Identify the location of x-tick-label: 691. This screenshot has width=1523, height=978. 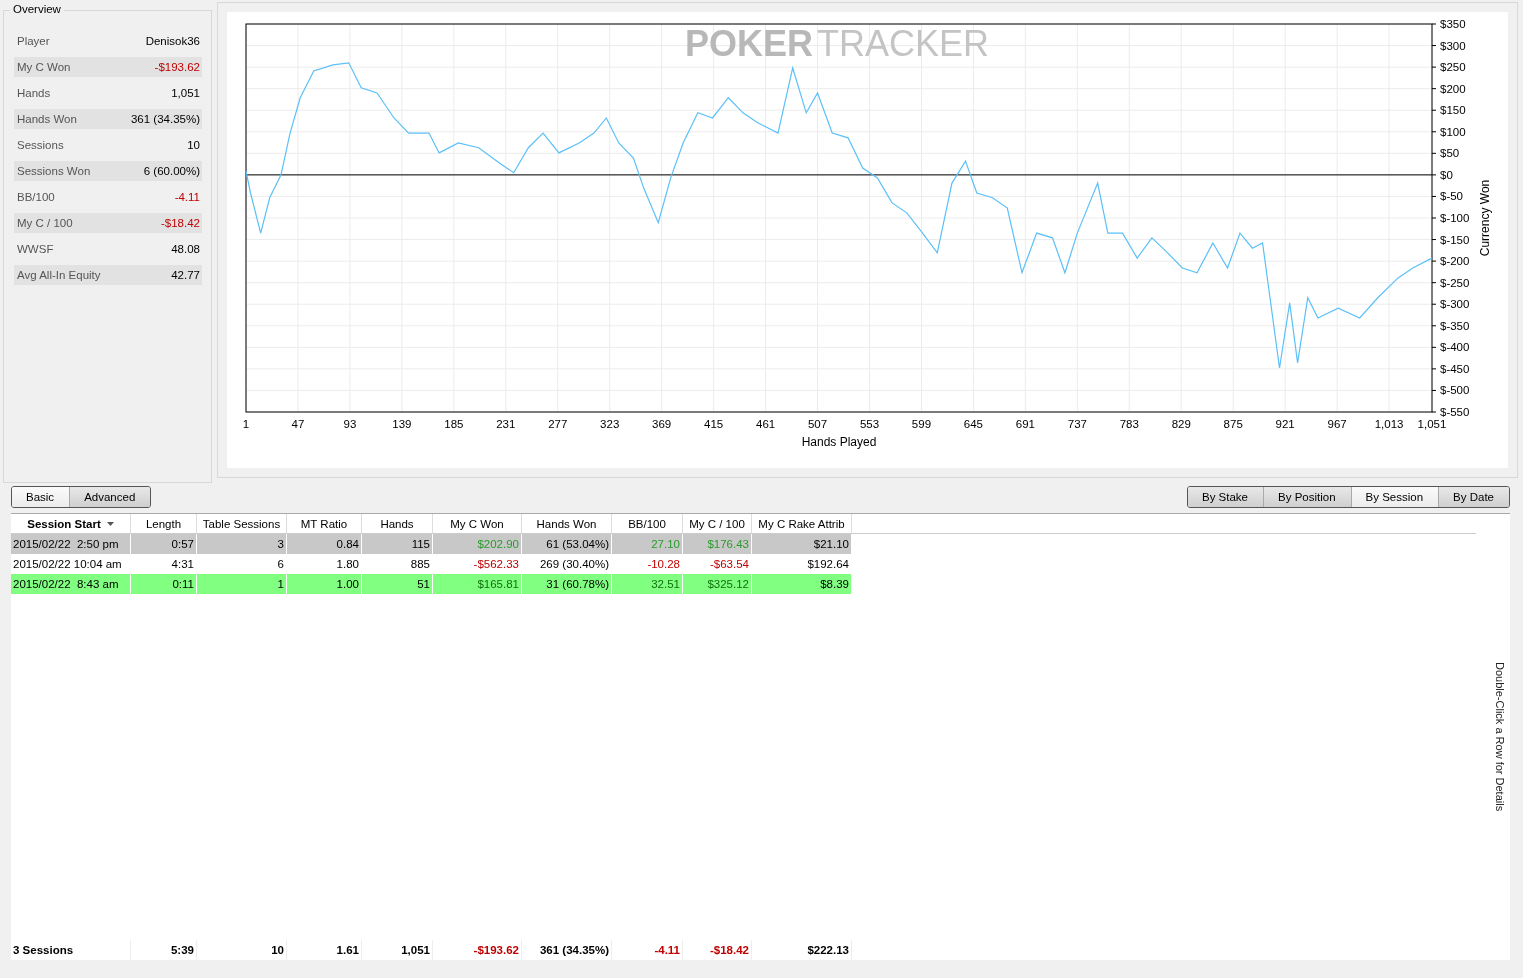
(1025, 424).